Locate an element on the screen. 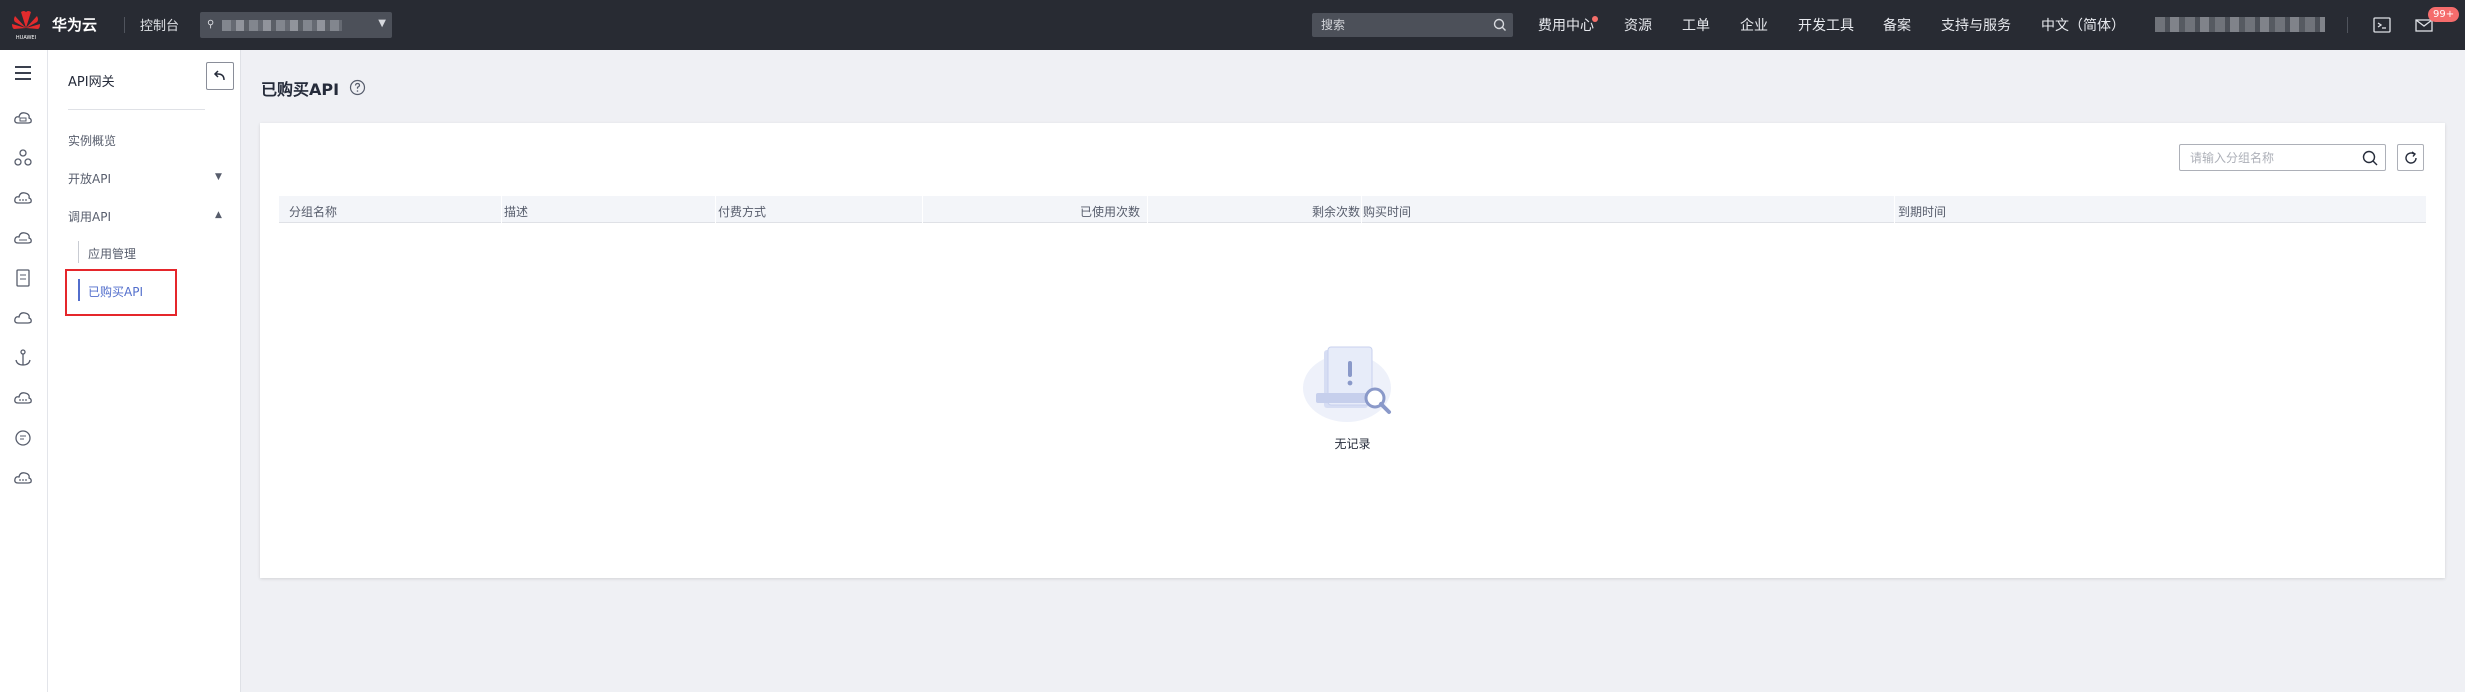 The width and height of the screenshot is (2465, 692). group-name-search-input is located at coordinates (2265, 157).